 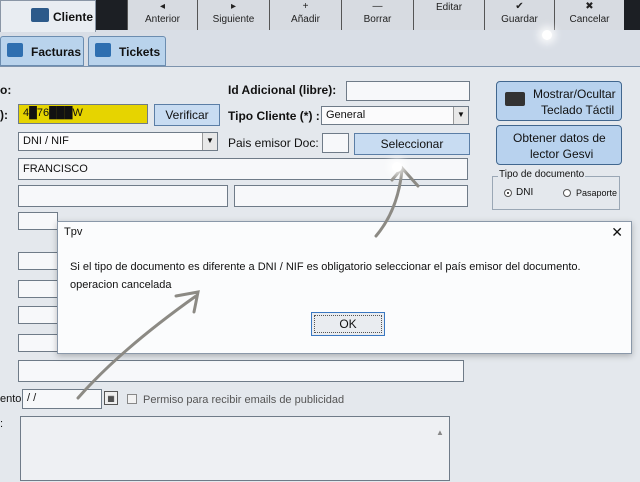 What do you see at coordinates (103, 50) in the screenshot?
I see `ticket-icon` at bounding box center [103, 50].